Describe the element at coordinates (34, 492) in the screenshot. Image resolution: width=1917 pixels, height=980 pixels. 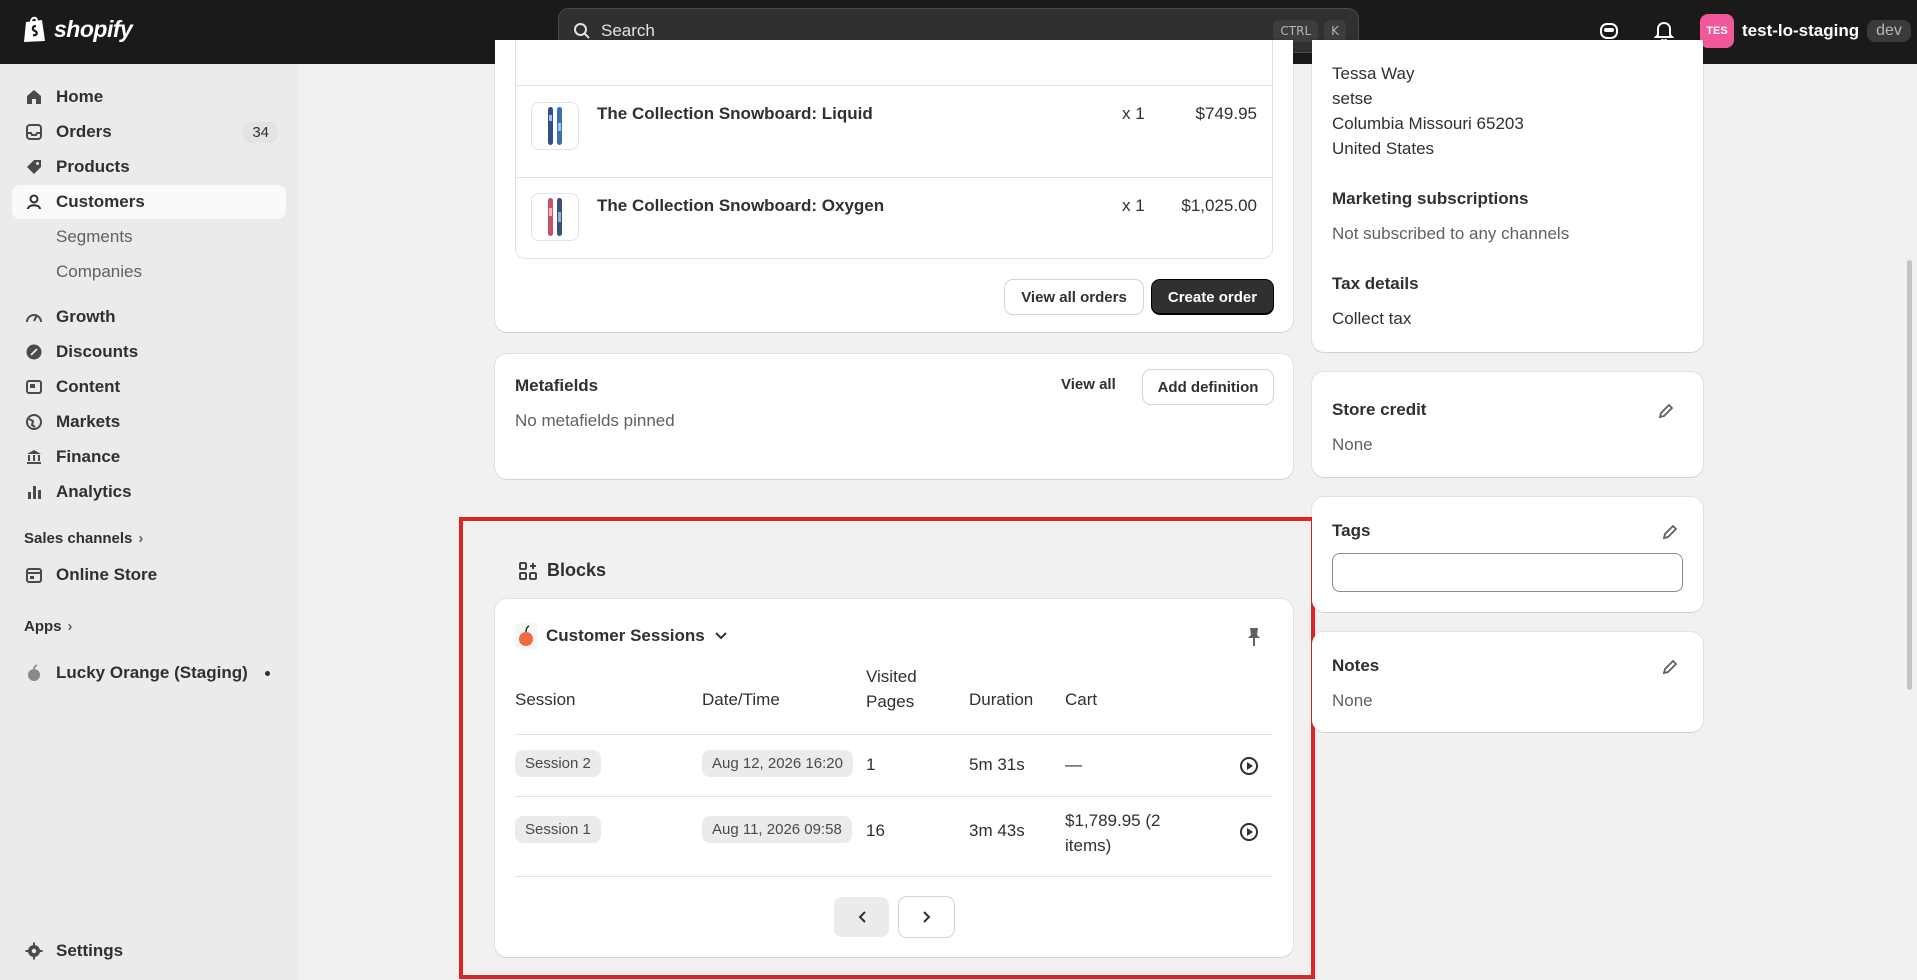
I see `bar-chart-icon` at that location.